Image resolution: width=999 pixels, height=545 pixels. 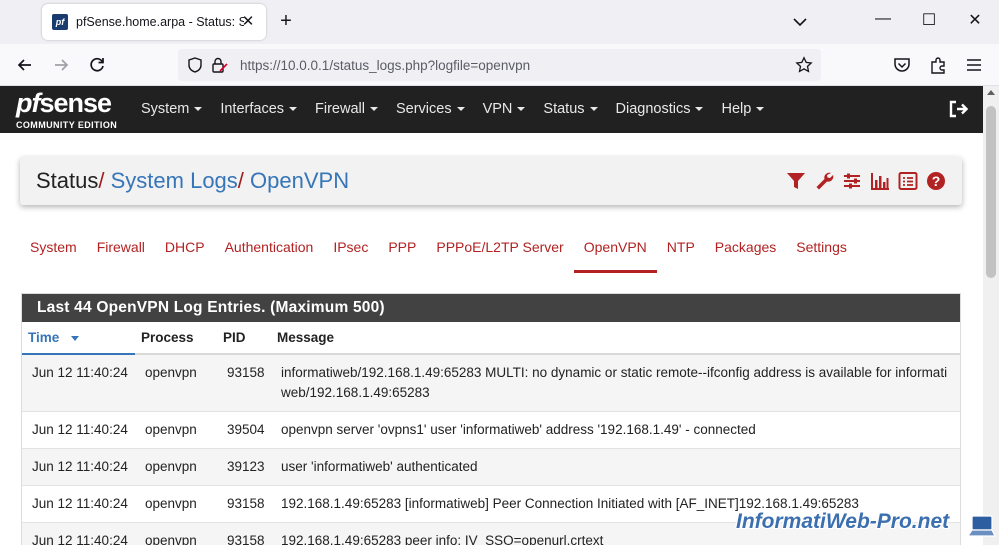 What do you see at coordinates (852, 181) in the screenshot?
I see `sliders-icon` at bounding box center [852, 181].